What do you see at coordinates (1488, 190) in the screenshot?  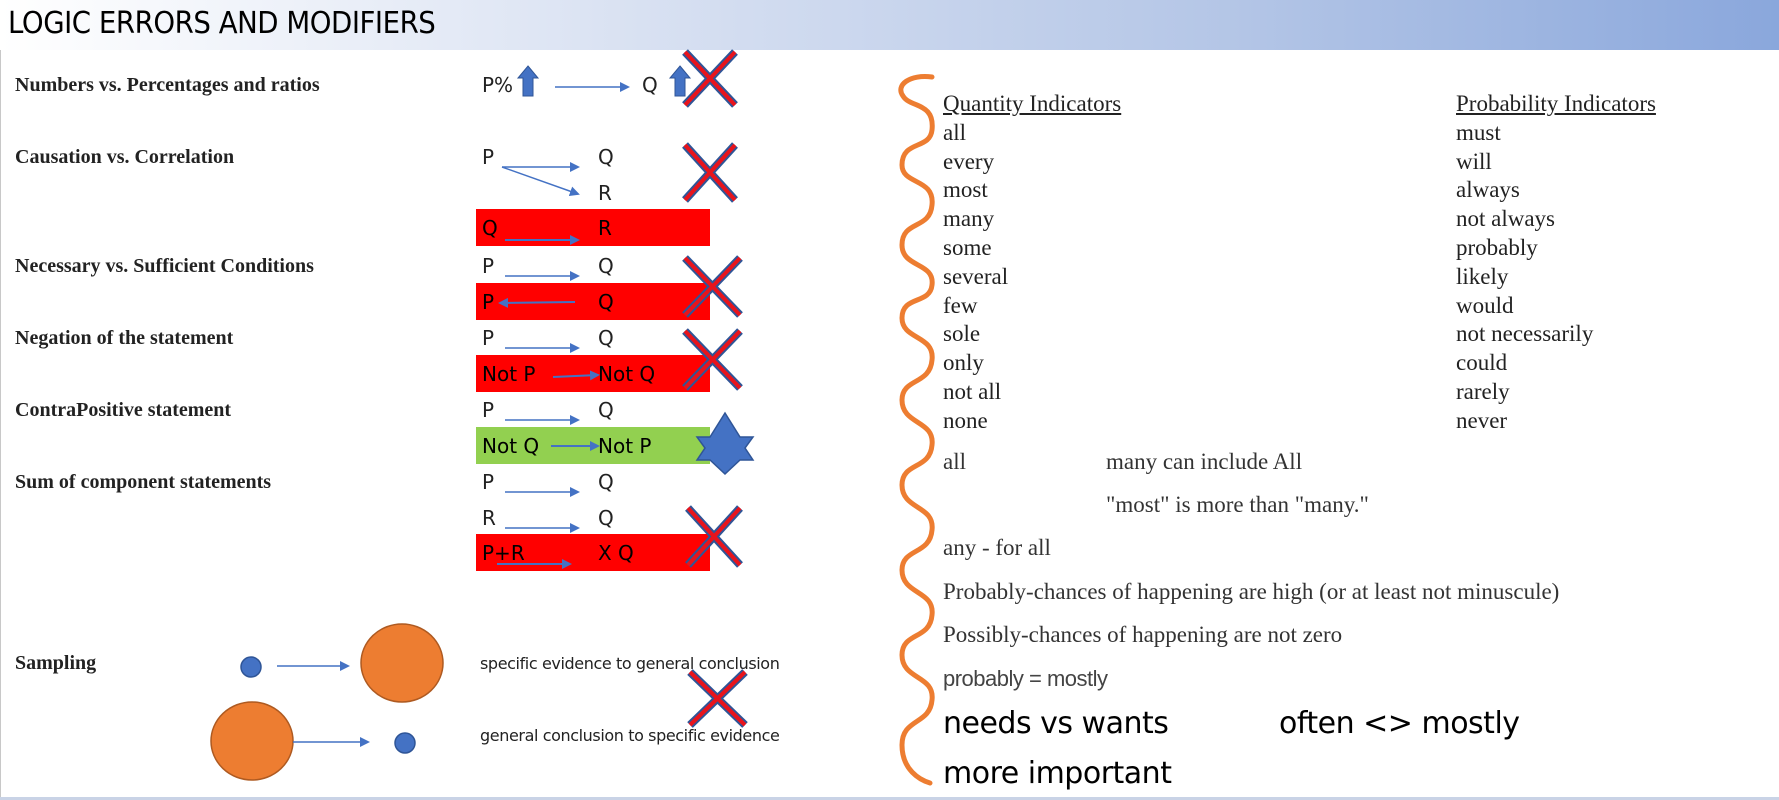 I see `list-item: always` at bounding box center [1488, 190].